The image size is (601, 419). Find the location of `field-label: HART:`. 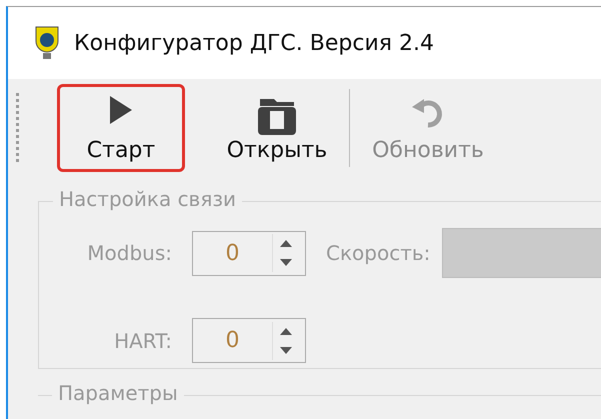

field-label: HART: is located at coordinates (143, 340).